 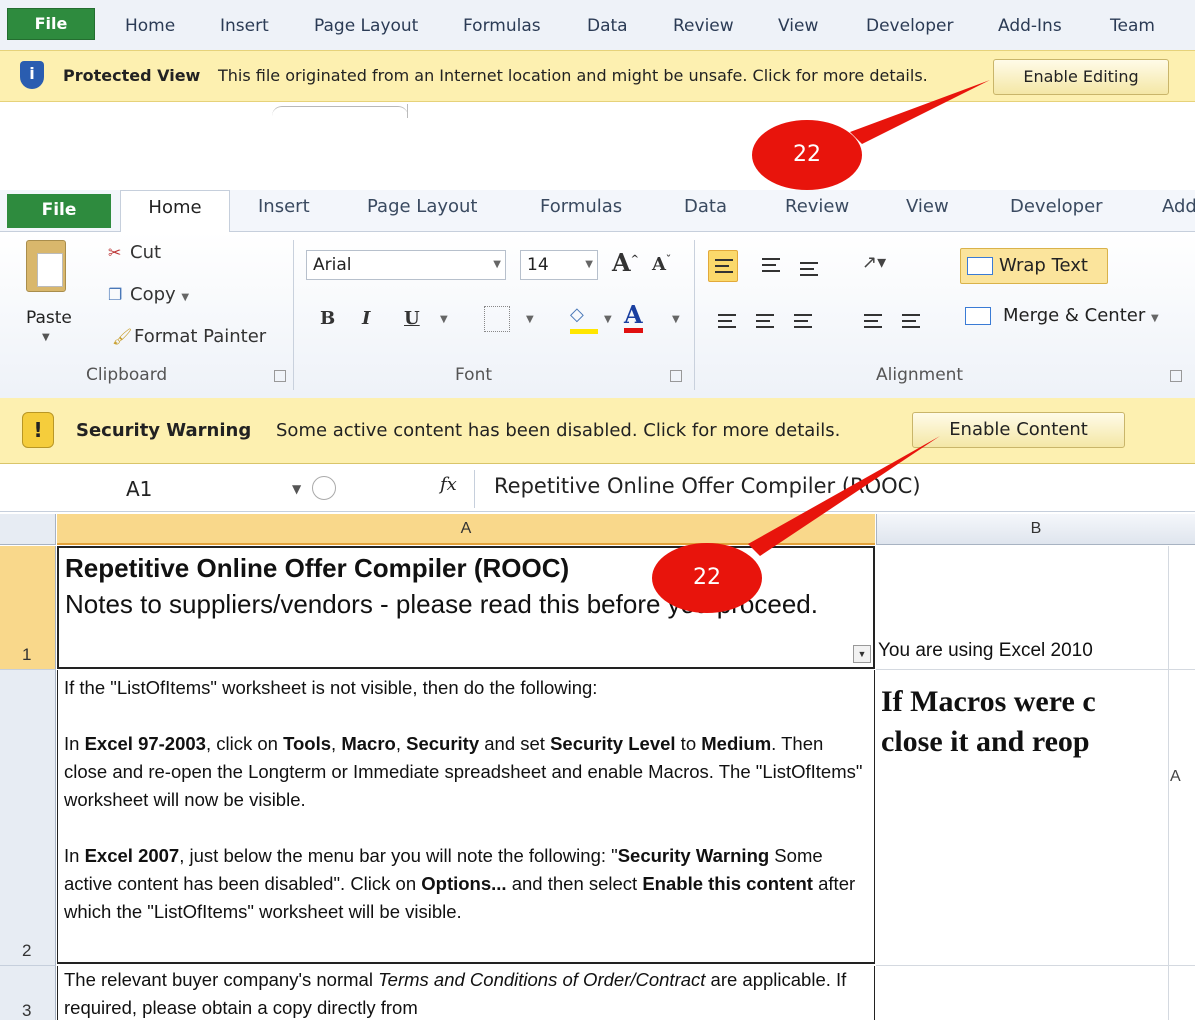 What do you see at coordinates (1035, 529) in the screenshot?
I see `column-header-b: B` at bounding box center [1035, 529].